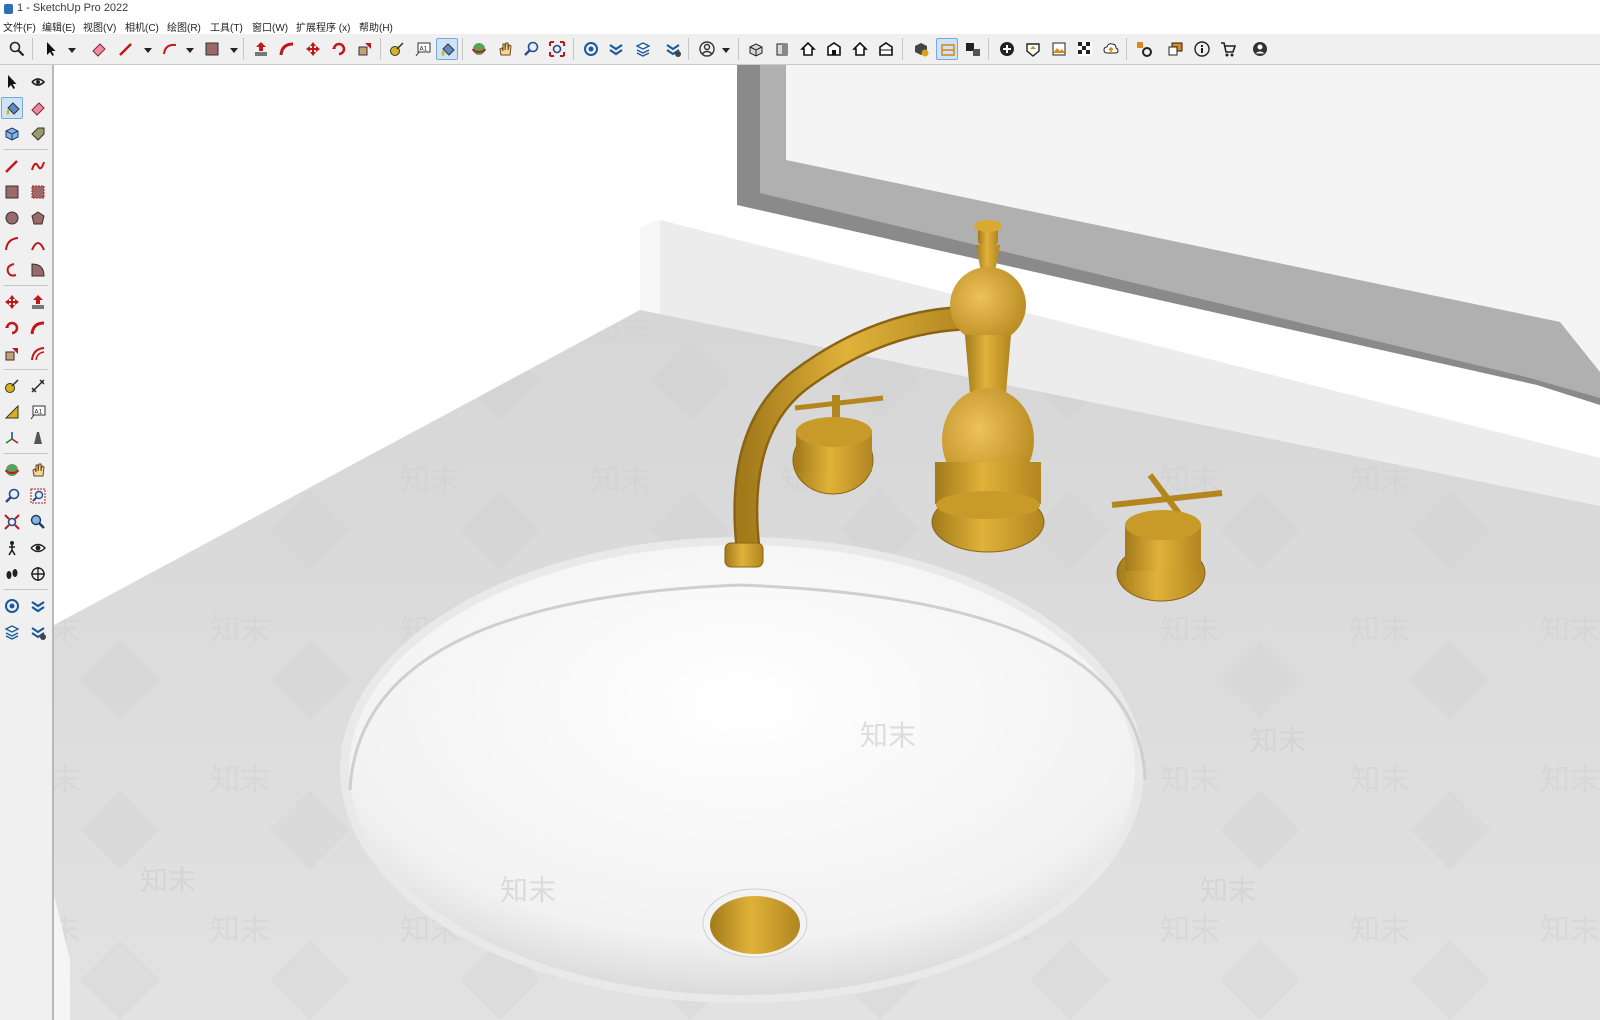 The image size is (1600, 1020). Describe the element at coordinates (12, 270) in the screenshot. I see `three-point-arc-icon` at that location.